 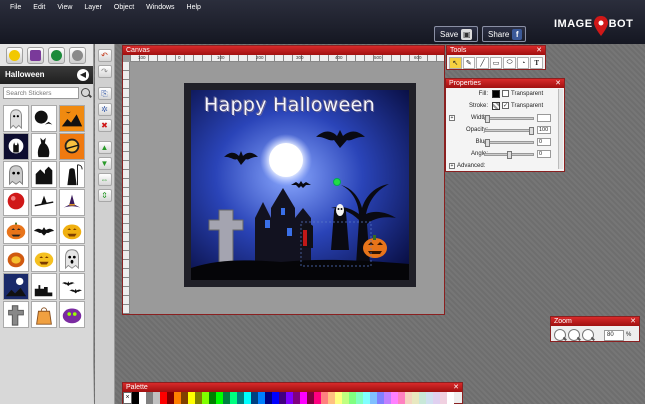 What do you see at coordinates (44, 230) in the screenshot?
I see `sticker-bat` at bounding box center [44, 230].